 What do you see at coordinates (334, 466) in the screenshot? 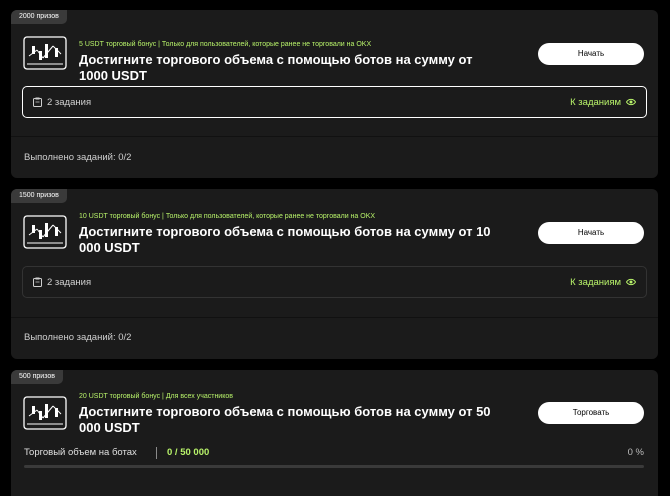
I see `volume-progress-bar` at bounding box center [334, 466].